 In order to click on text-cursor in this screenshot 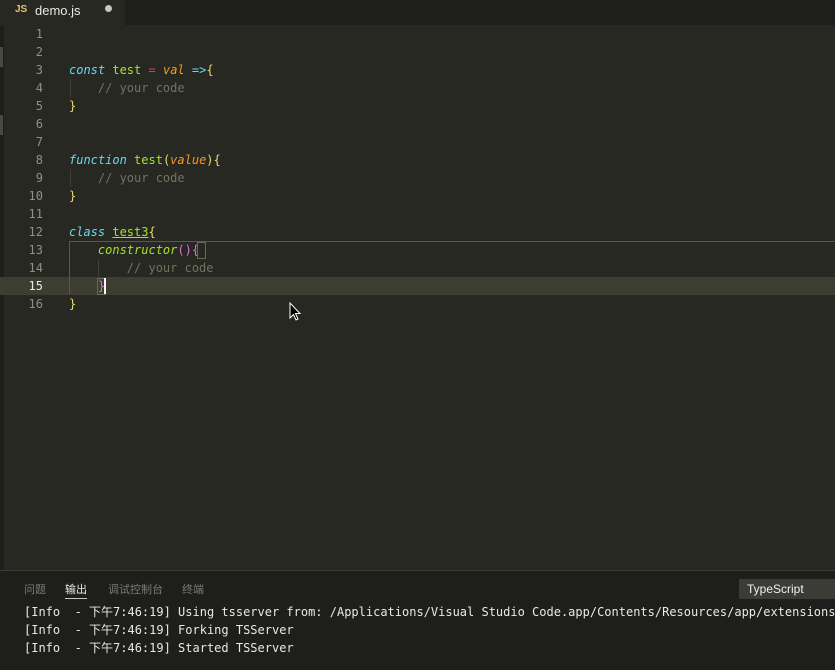, I will do `click(105, 286)`.